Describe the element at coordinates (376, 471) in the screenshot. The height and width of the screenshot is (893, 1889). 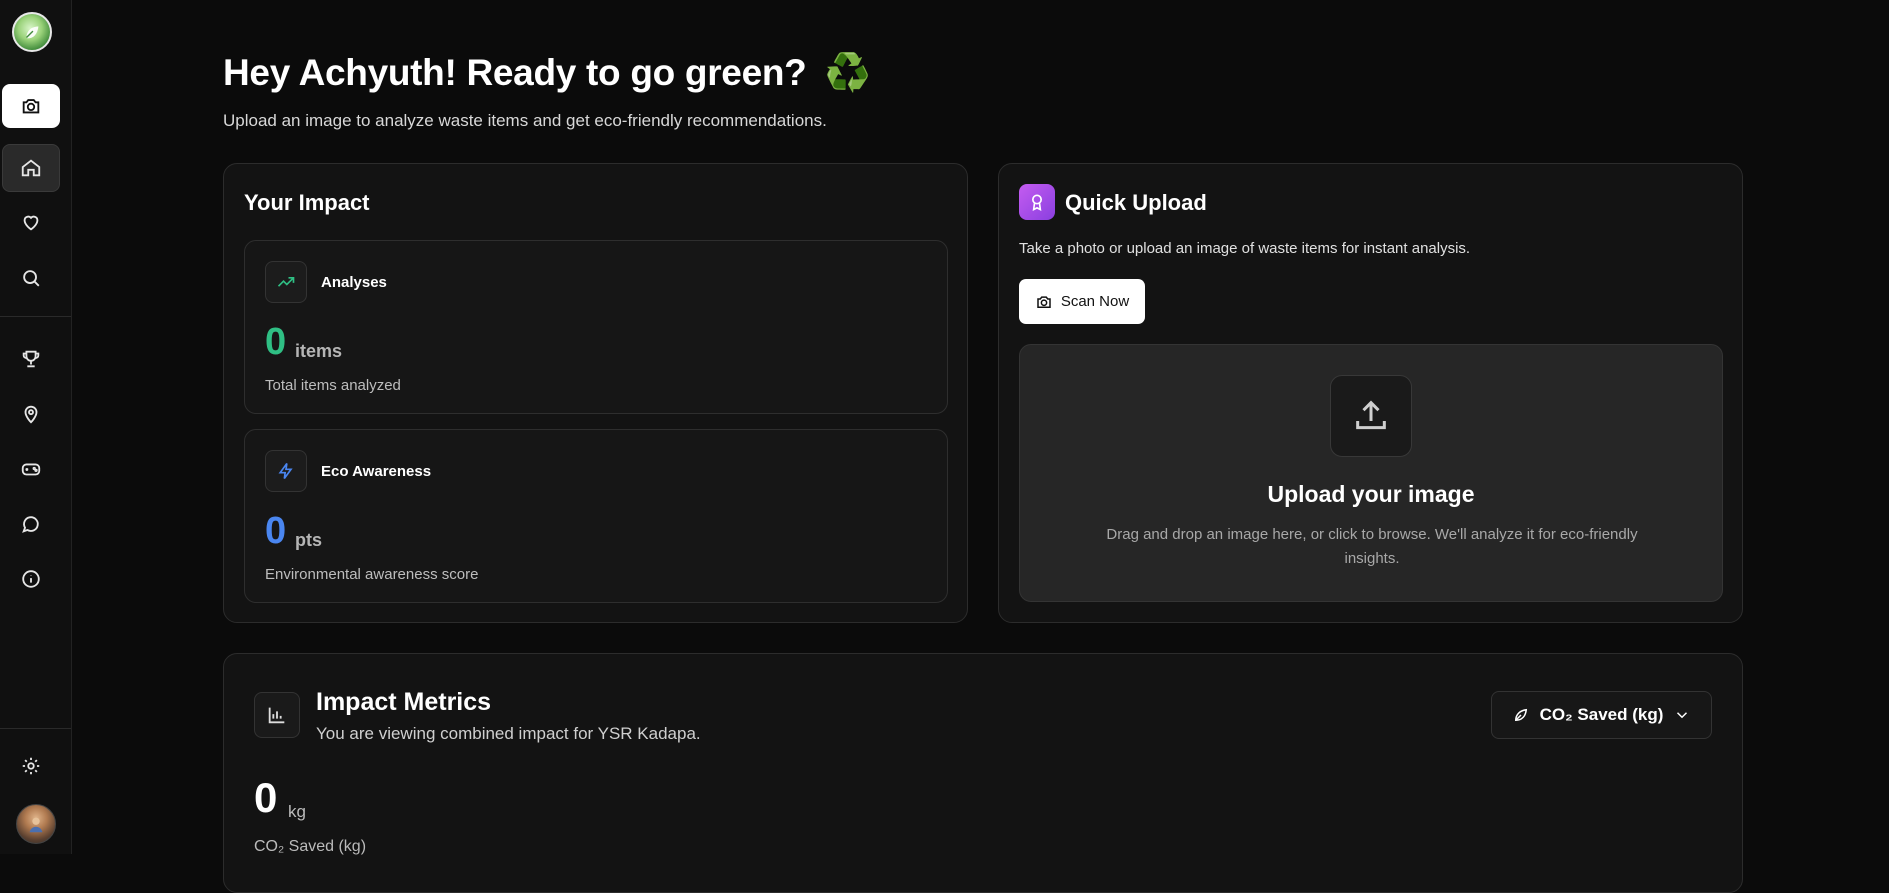
I see `eco-awareness-label: Eco Awareness` at that location.